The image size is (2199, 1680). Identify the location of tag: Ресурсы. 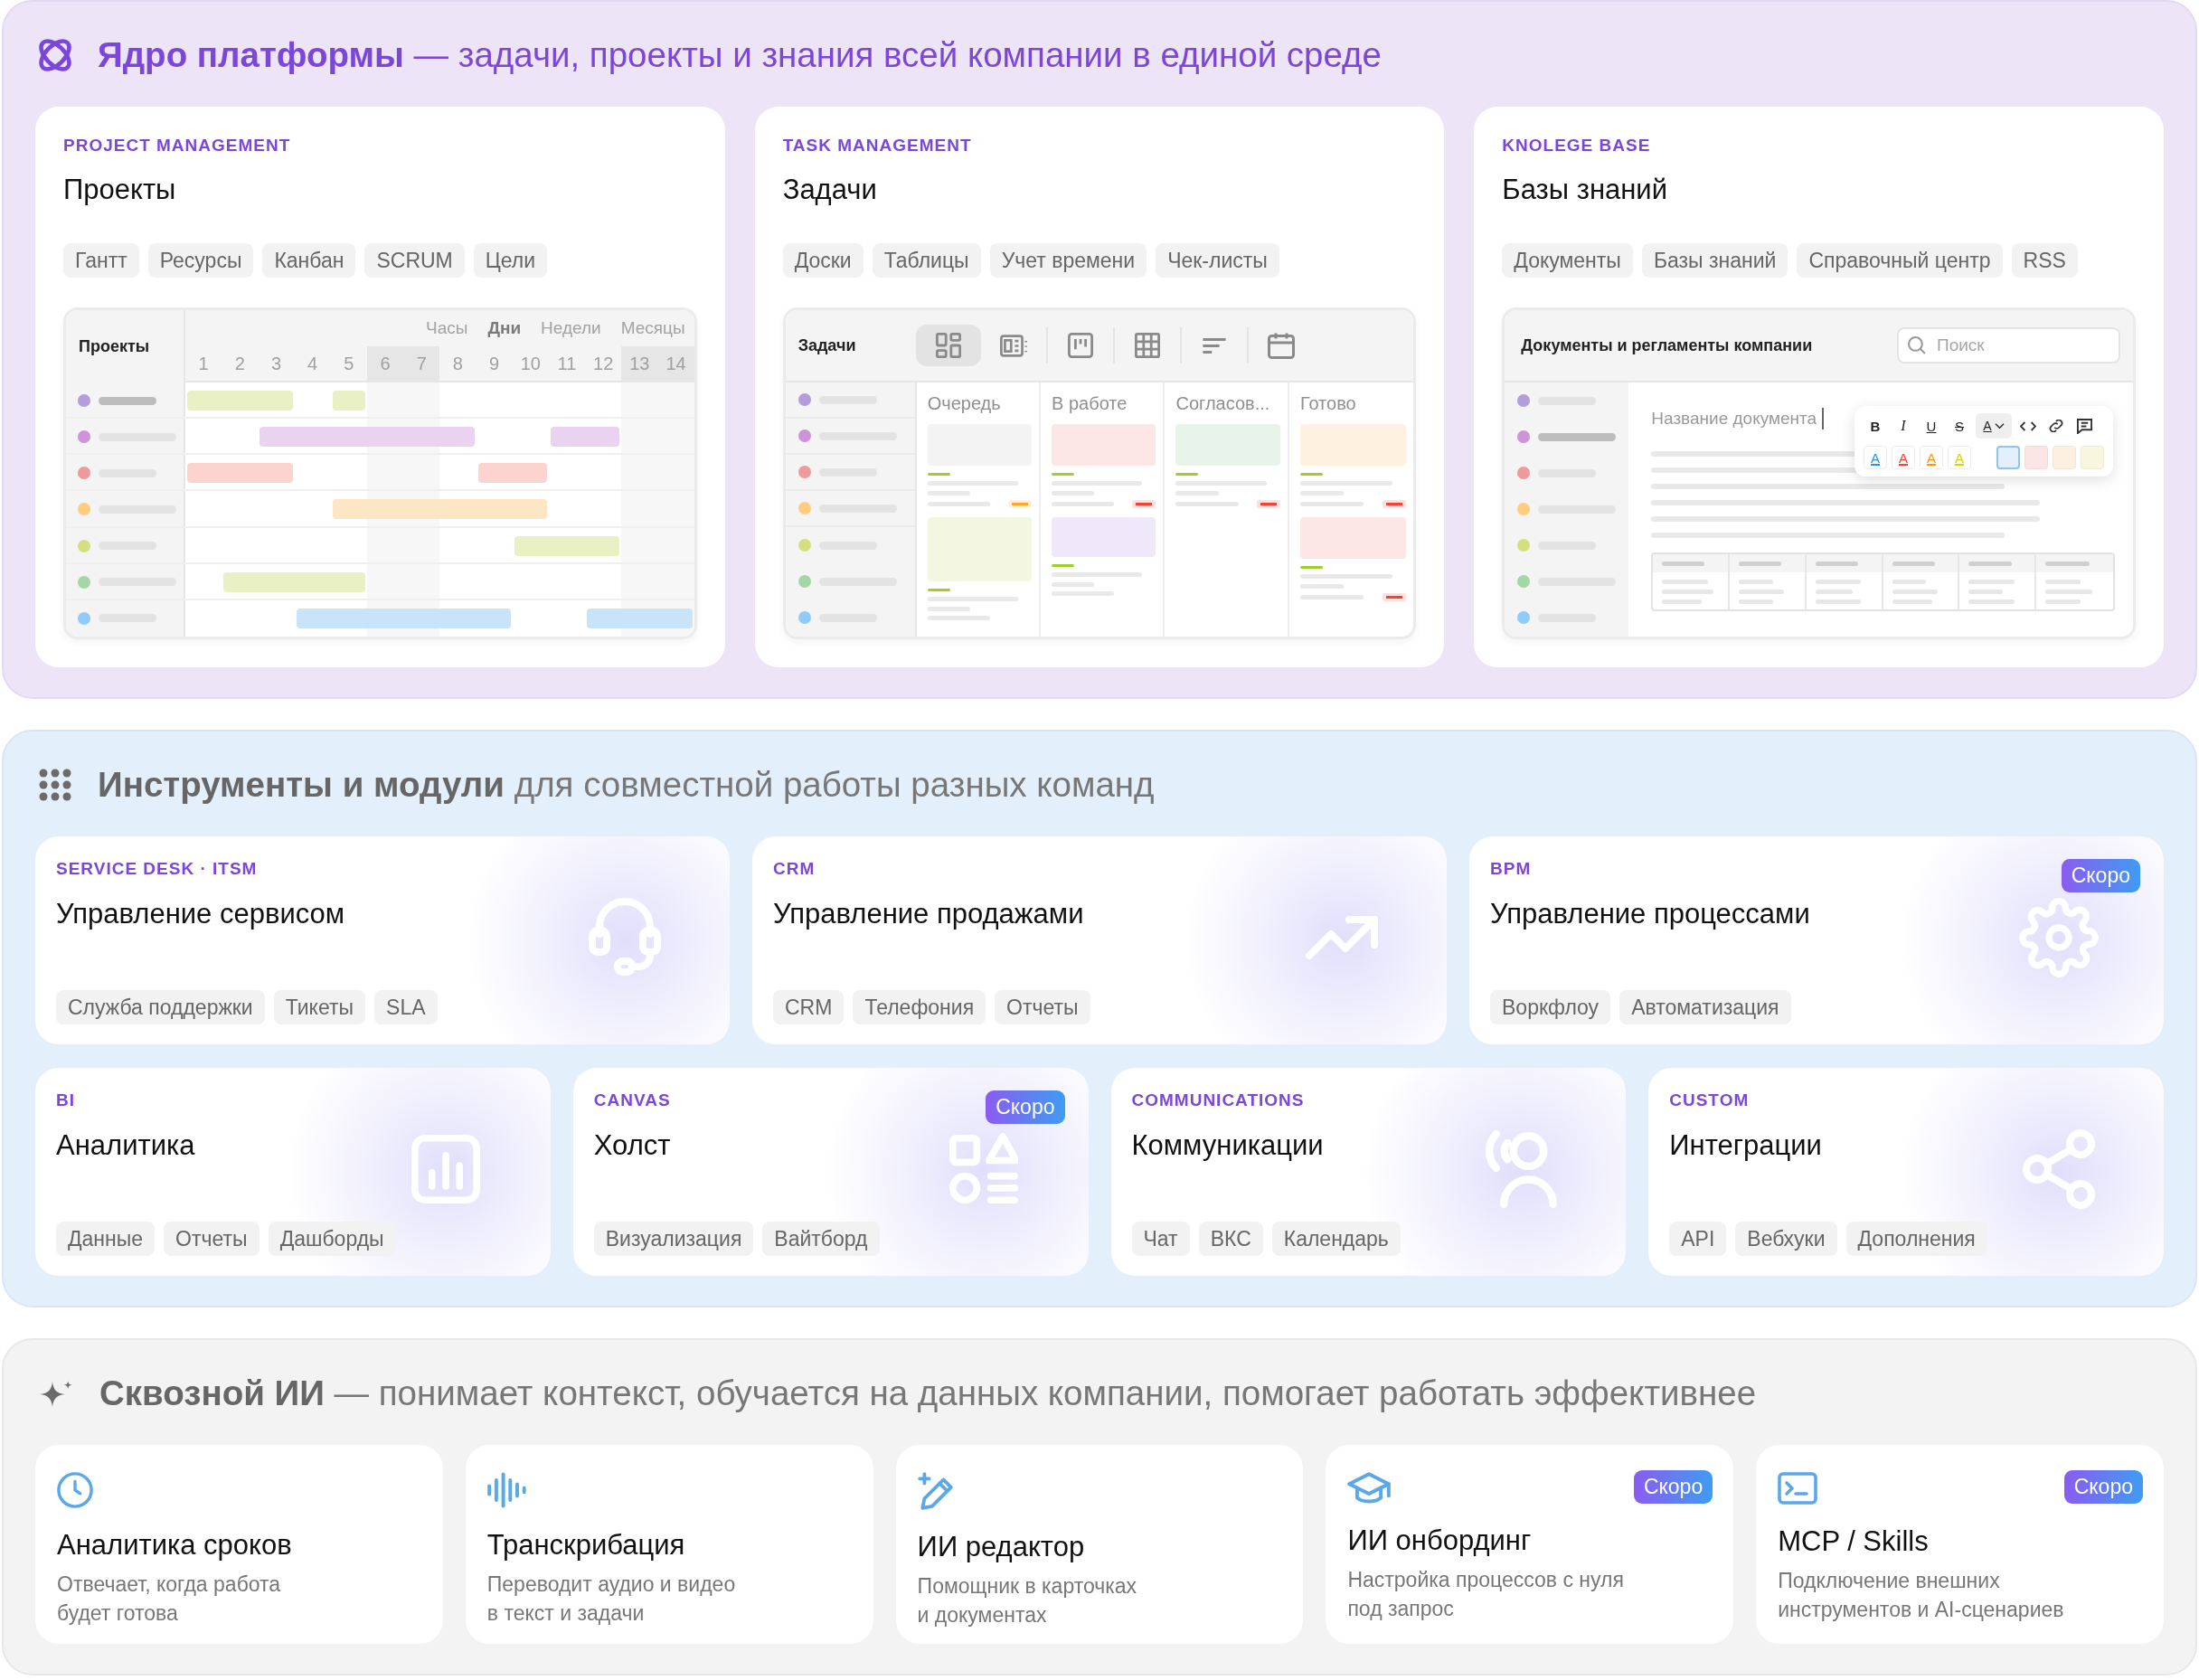
(201, 260).